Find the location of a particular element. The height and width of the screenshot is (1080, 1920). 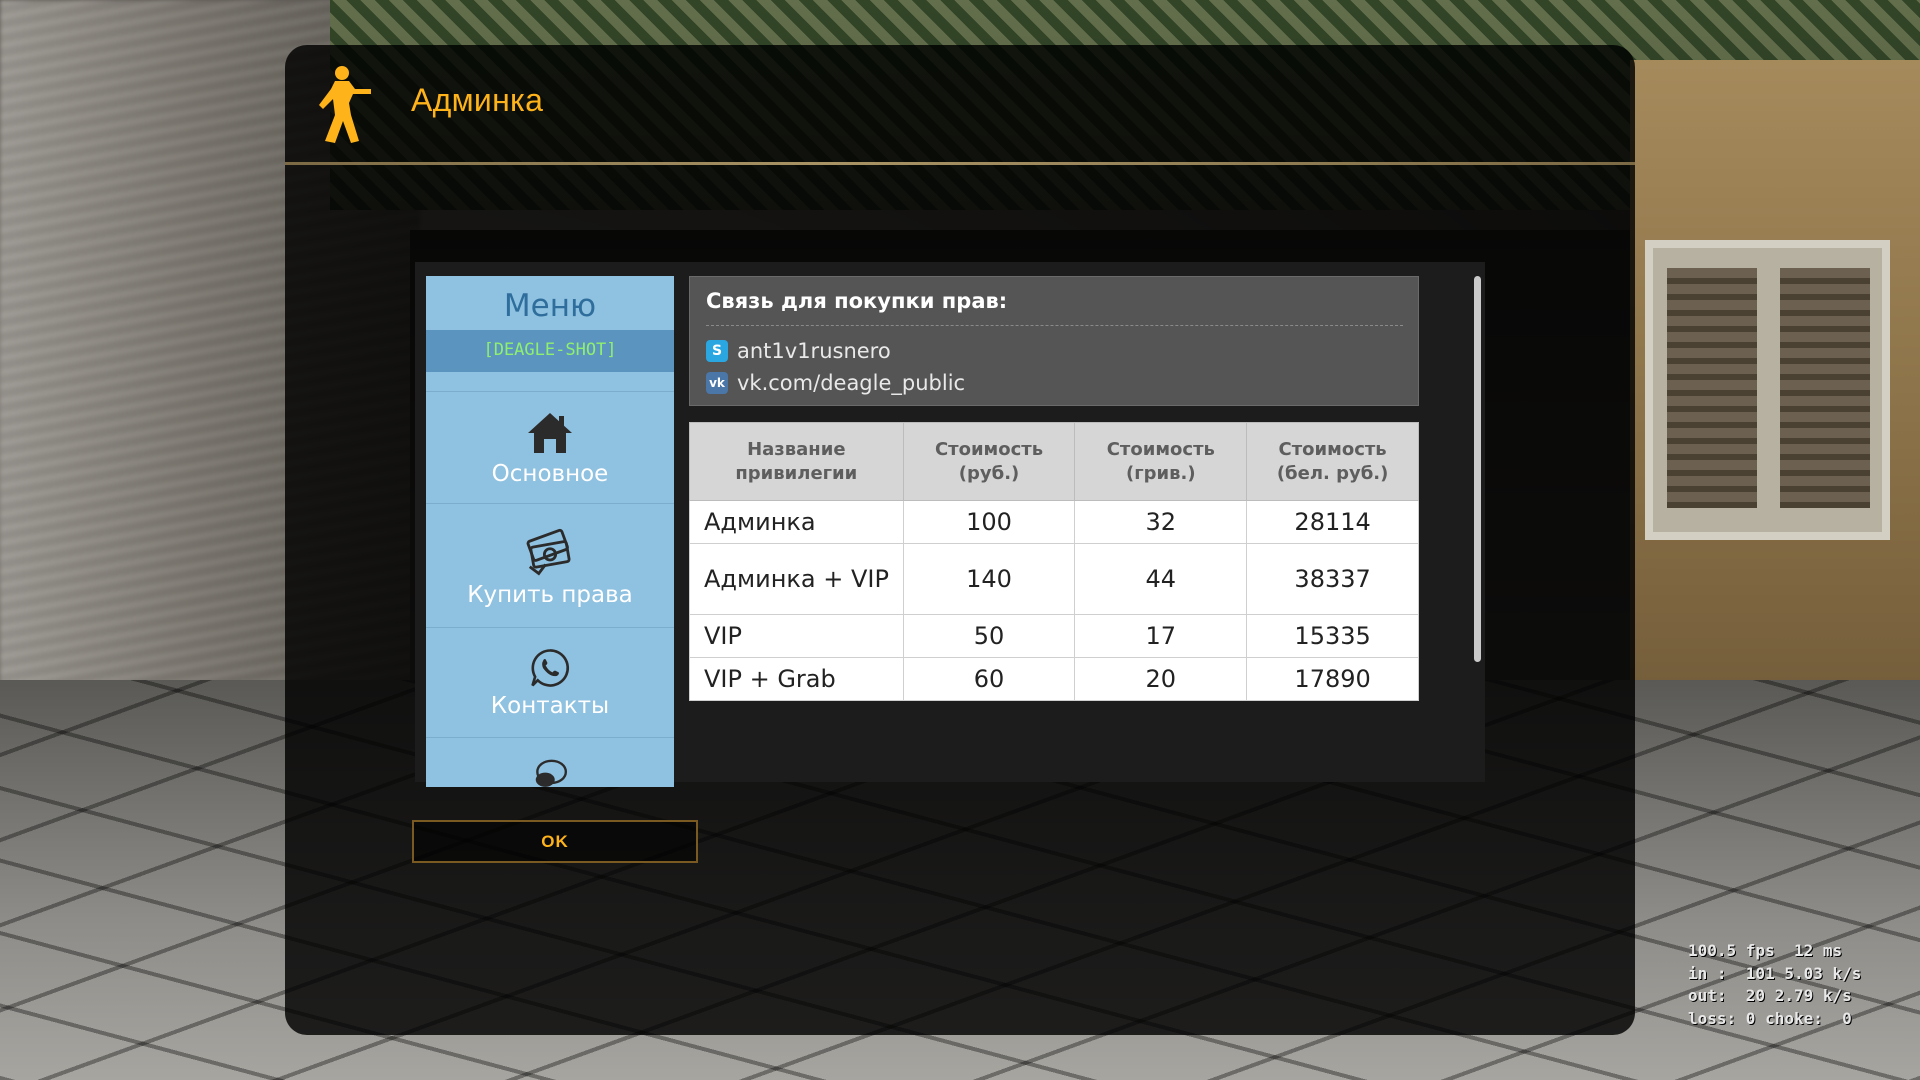

contact-divider is located at coordinates (1054, 325).